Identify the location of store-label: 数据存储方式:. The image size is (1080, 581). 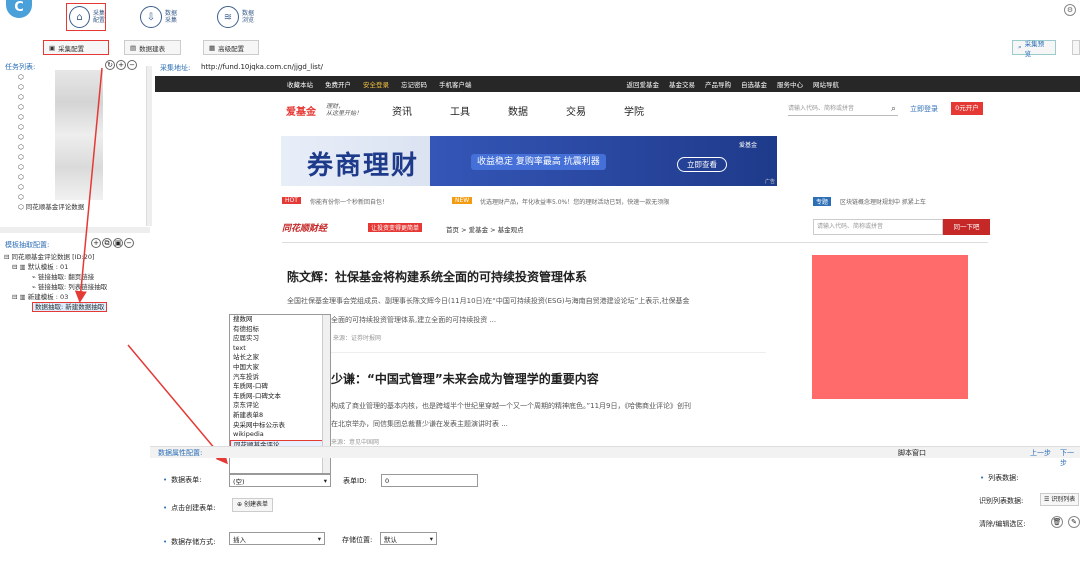
(193, 542).